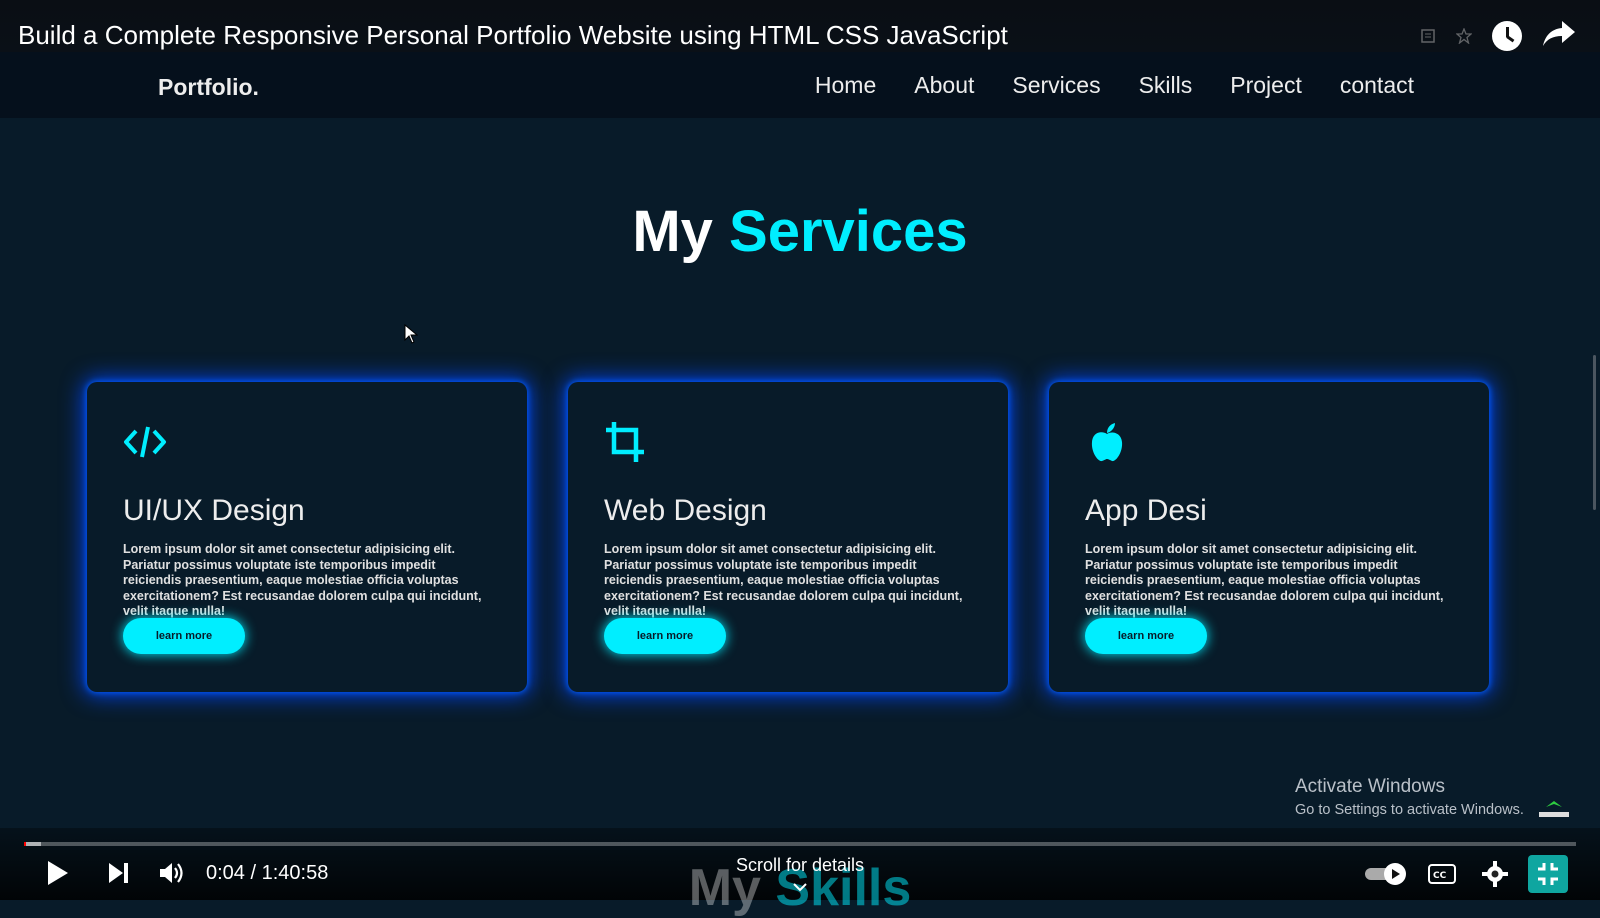 The width and height of the screenshot is (1600, 918). What do you see at coordinates (1495, 876) in the screenshot?
I see `settings-gear-icon` at bounding box center [1495, 876].